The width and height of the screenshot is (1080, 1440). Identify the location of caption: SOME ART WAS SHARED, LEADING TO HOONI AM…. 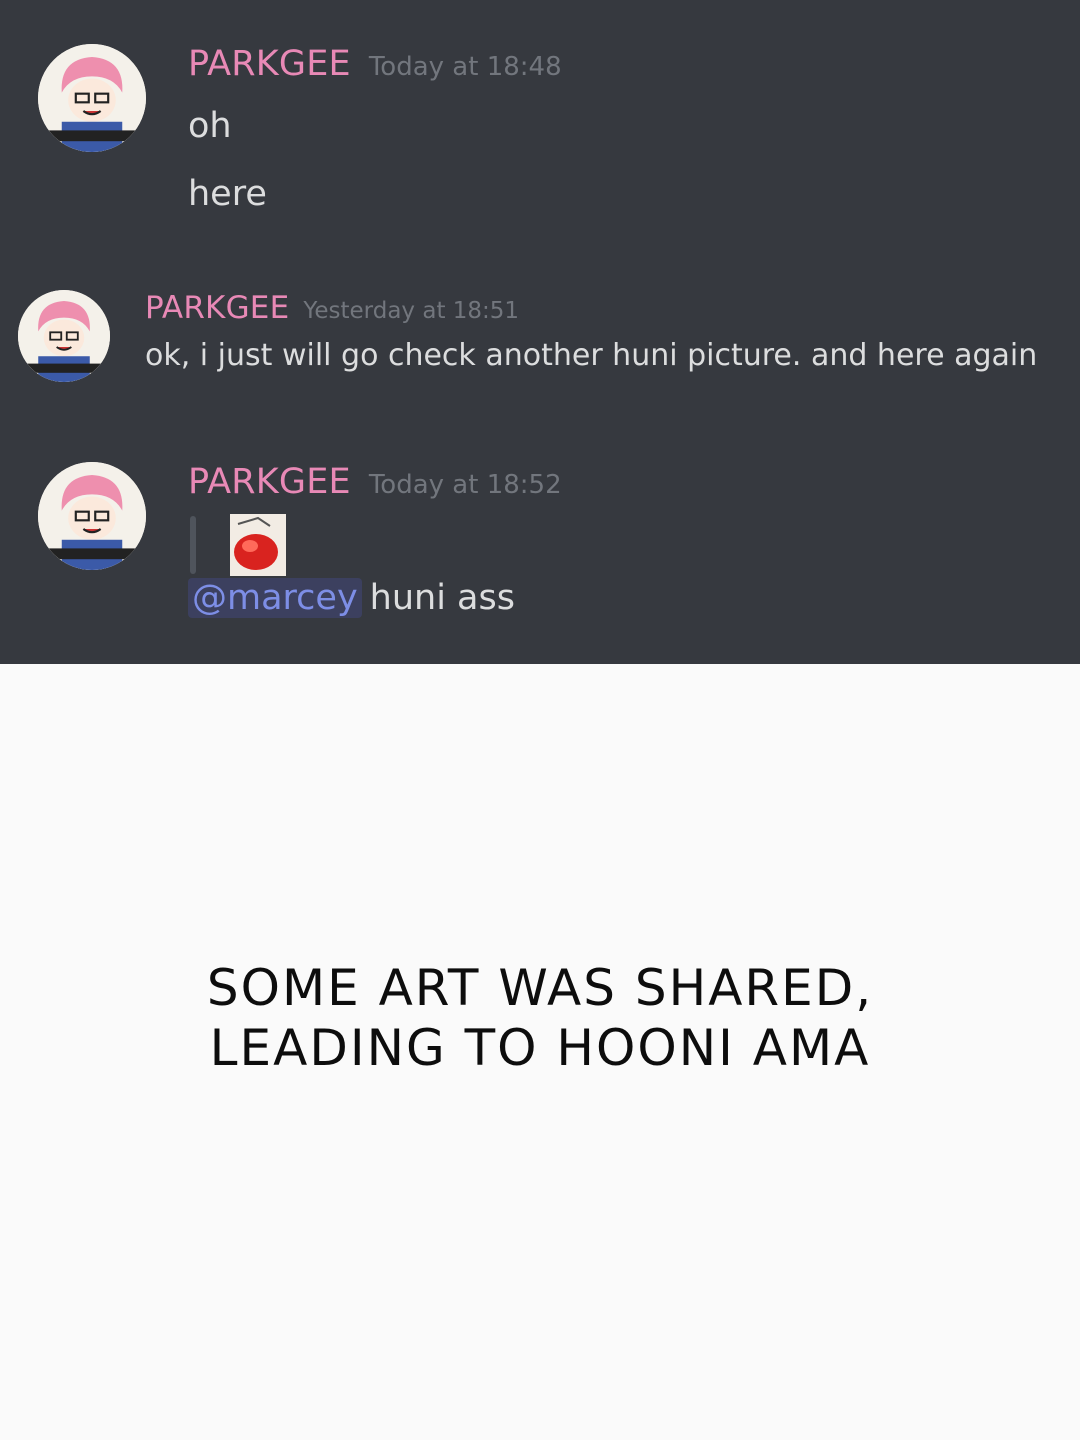
(540, 1018).